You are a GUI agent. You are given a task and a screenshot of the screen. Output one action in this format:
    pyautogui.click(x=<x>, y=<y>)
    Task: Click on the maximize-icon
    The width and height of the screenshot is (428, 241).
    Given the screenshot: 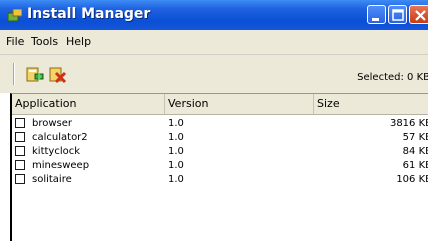 What is the action you would take?
    pyautogui.click(x=398, y=15)
    